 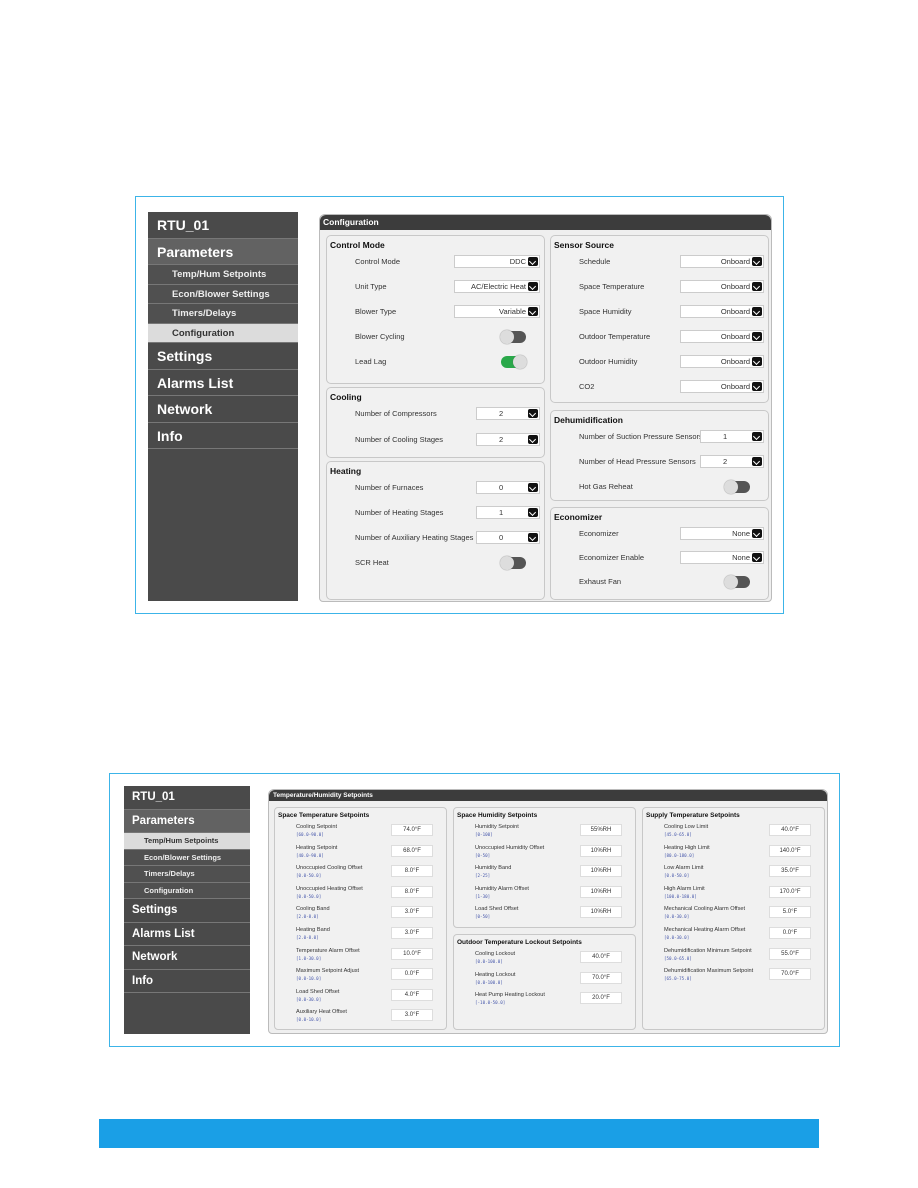 What do you see at coordinates (412, 912) in the screenshot?
I see `cooling-band-input: 3.0°F` at bounding box center [412, 912].